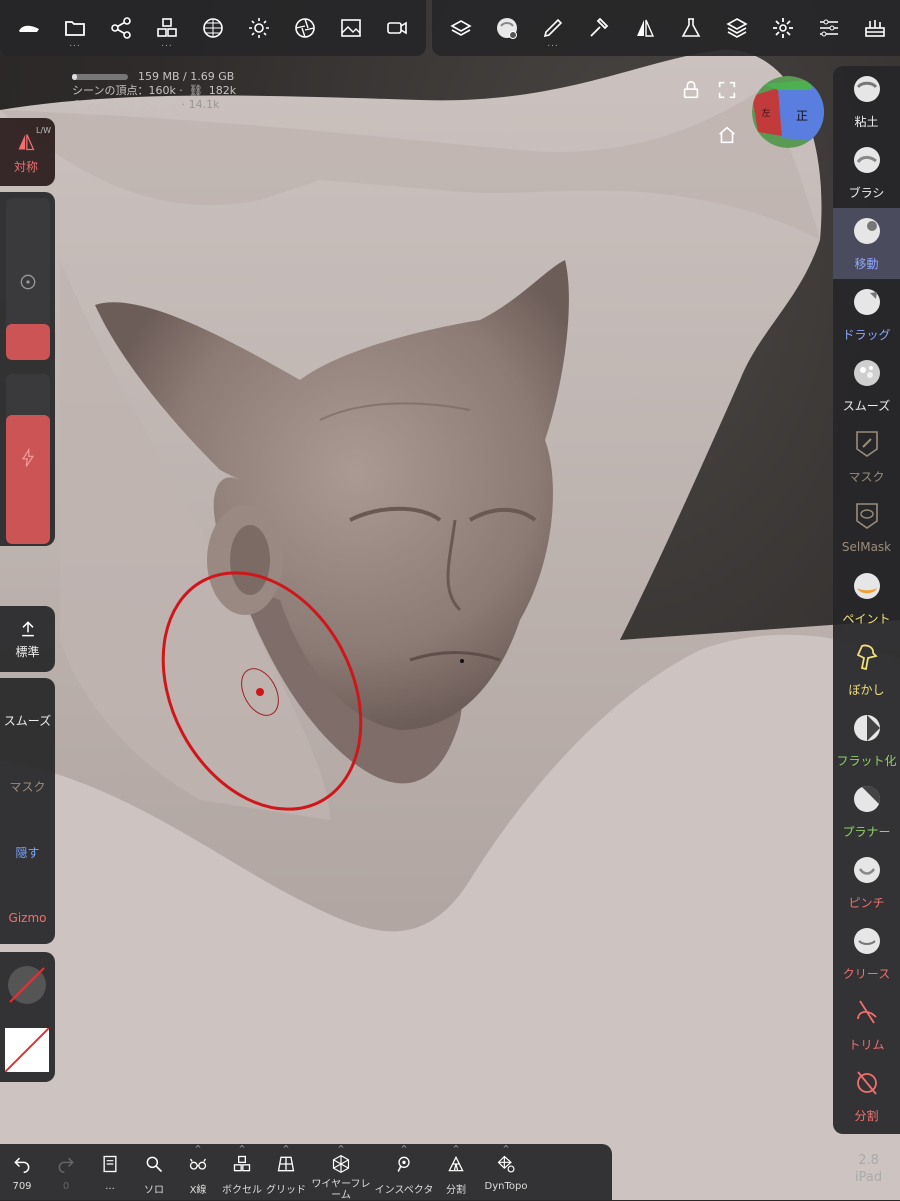 Image resolution: width=900 pixels, height=1201 pixels. What do you see at coordinates (866, 740) in the screenshot?
I see `tool-flatten: フラット化` at bounding box center [866, 740].